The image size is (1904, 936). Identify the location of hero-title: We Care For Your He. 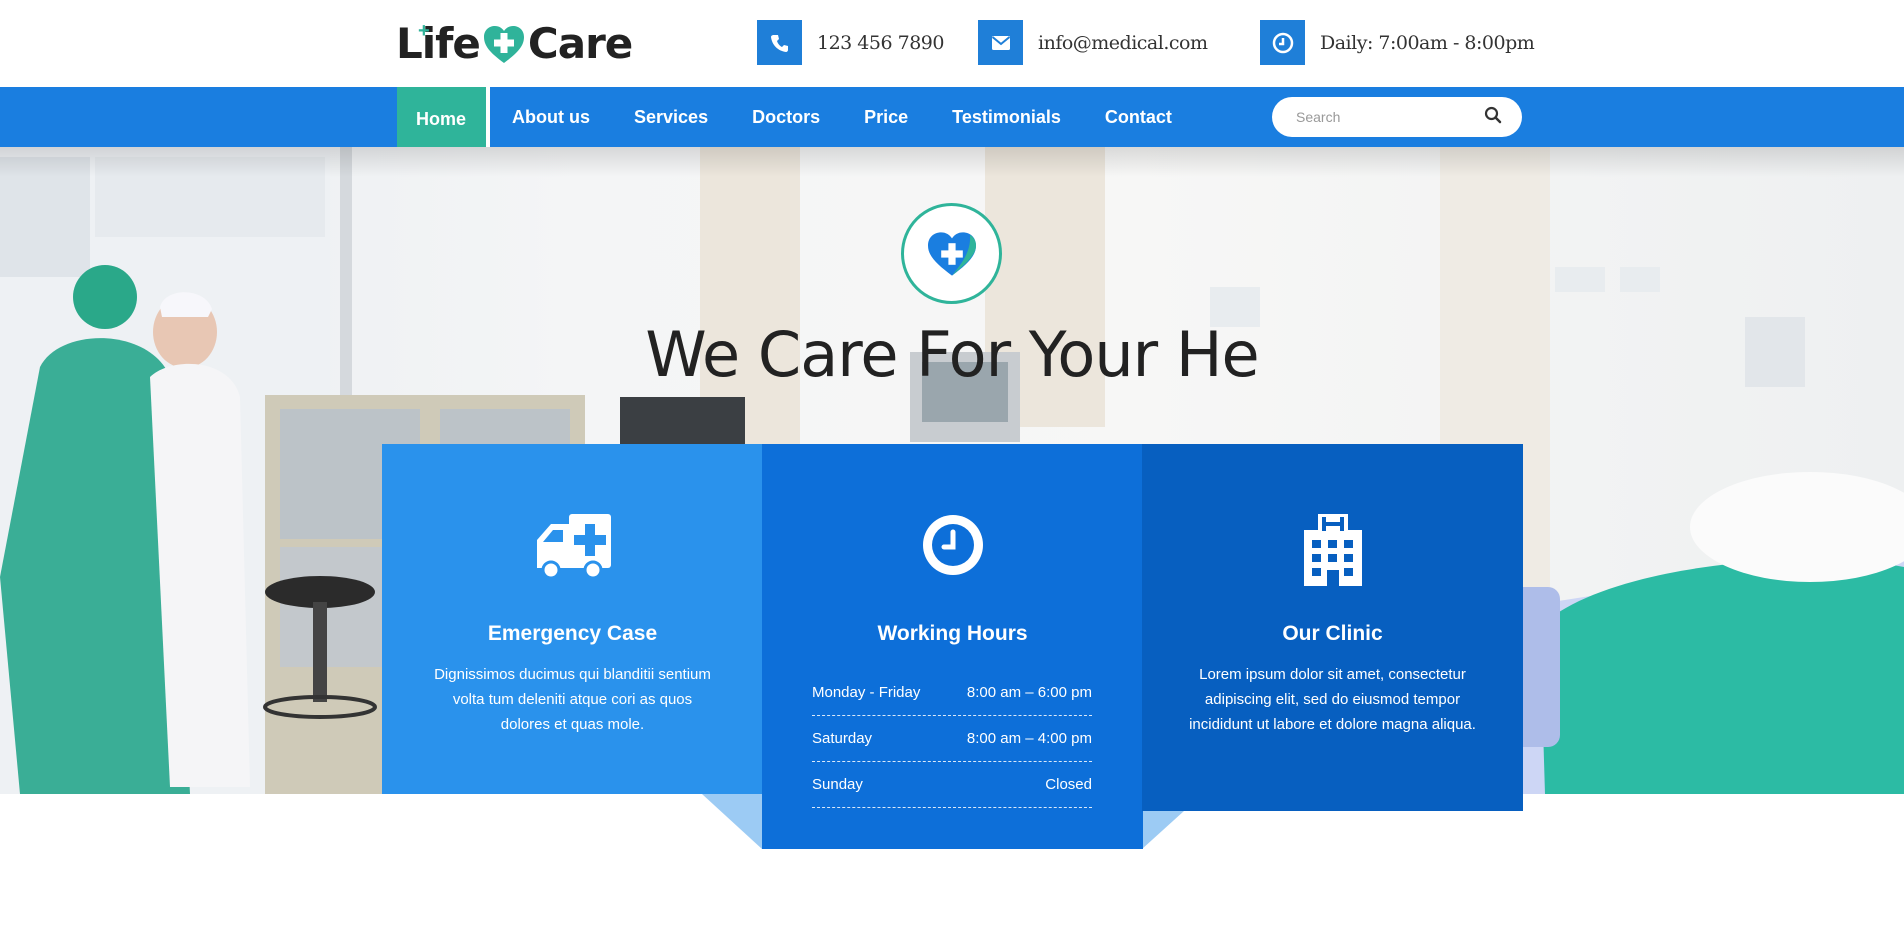
(952, 354).